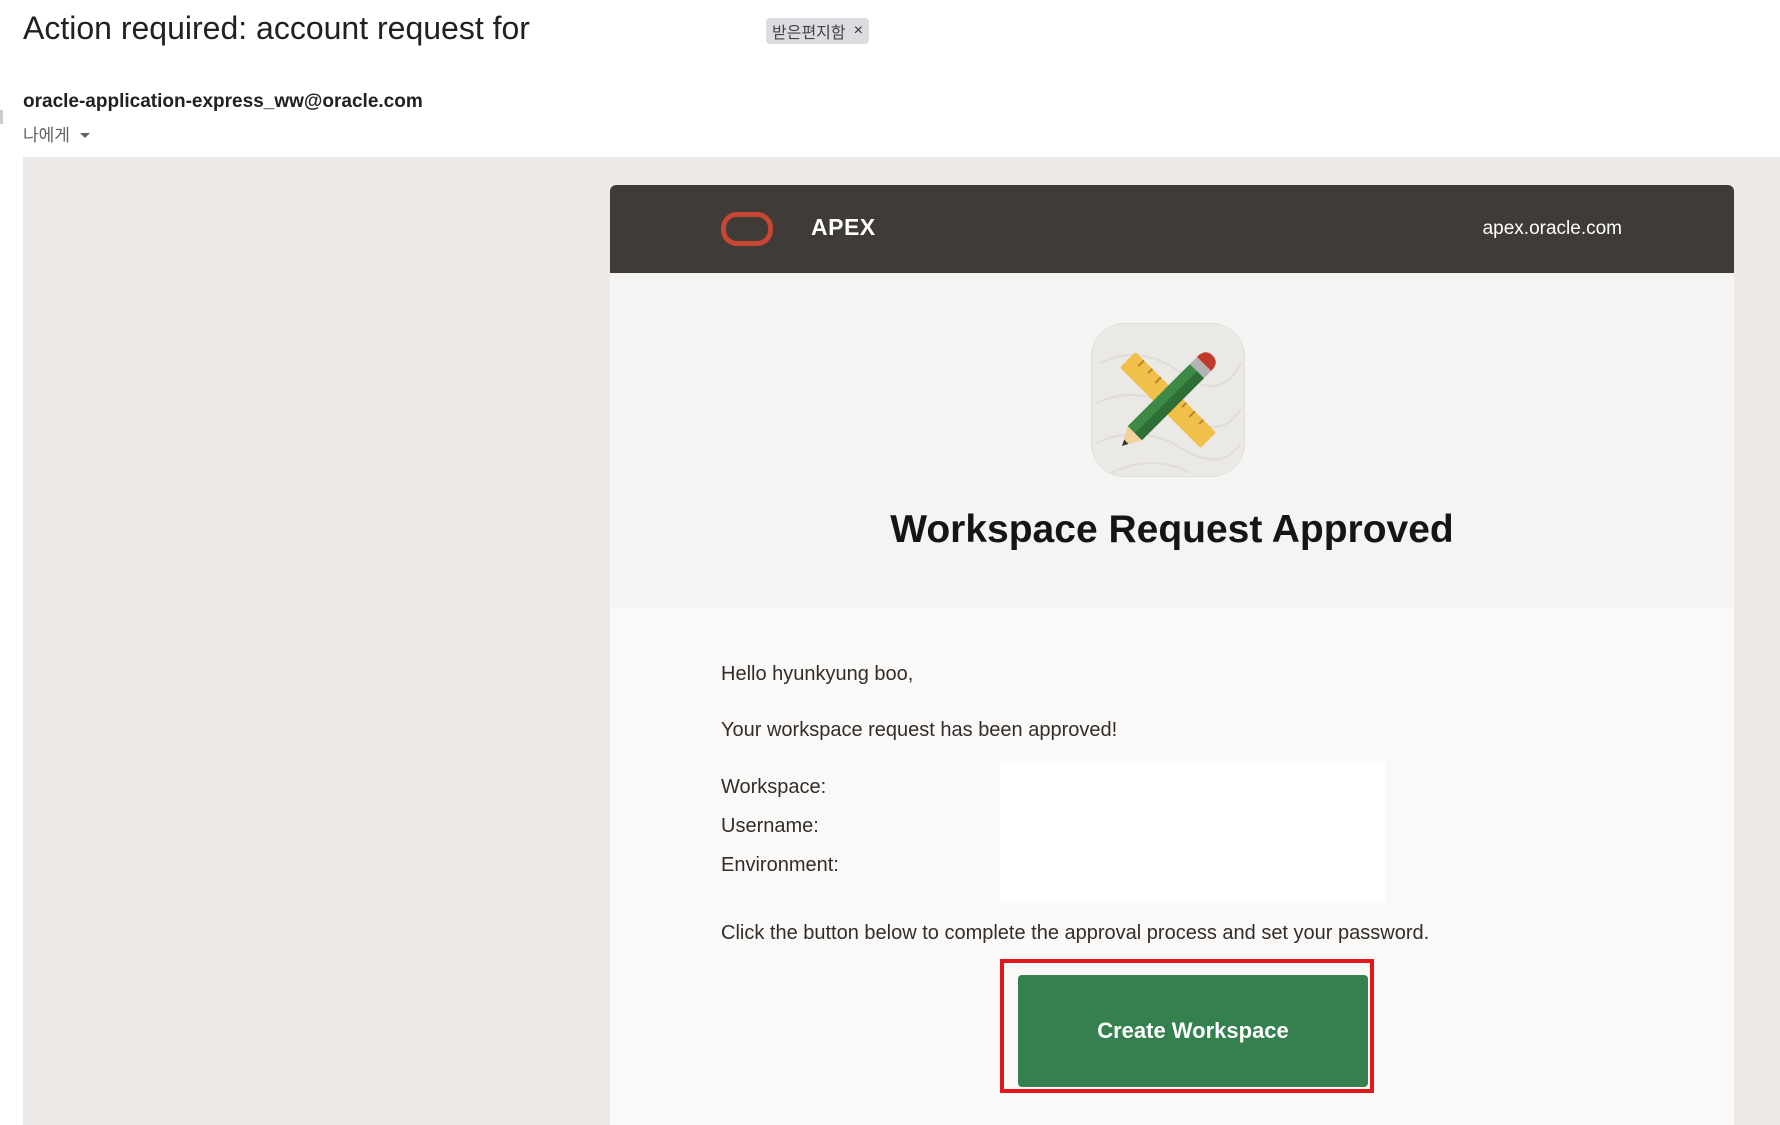 Image resolution: width=1780 pixels, height=1125 pixels. I want to click on recipient-dropdown: 나에게, so click(56, 133).